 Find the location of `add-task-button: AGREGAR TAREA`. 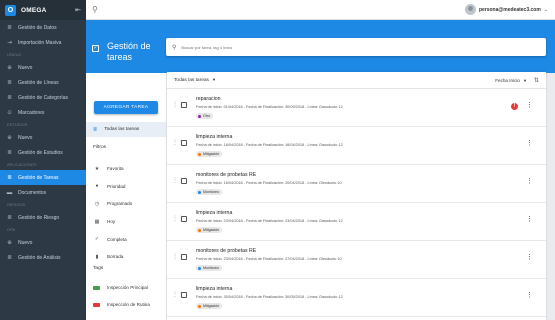

add-task-button: AGREGAR TAREA is located at coordinates (126, 107).